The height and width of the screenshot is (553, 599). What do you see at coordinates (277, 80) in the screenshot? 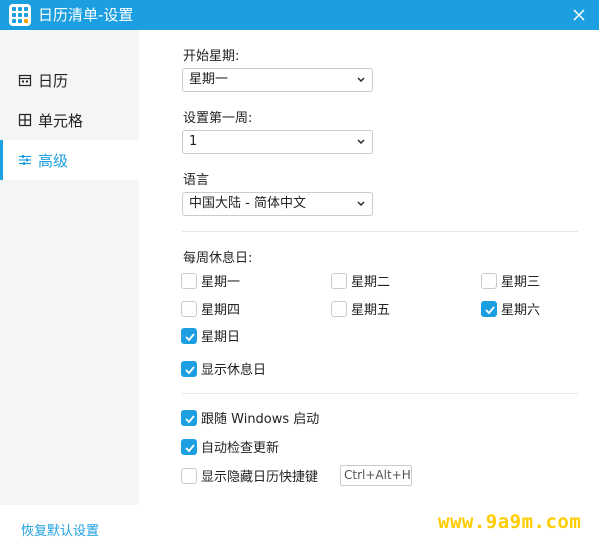
I see `week-start-select: 星期一` at bounding box center [277, 80].